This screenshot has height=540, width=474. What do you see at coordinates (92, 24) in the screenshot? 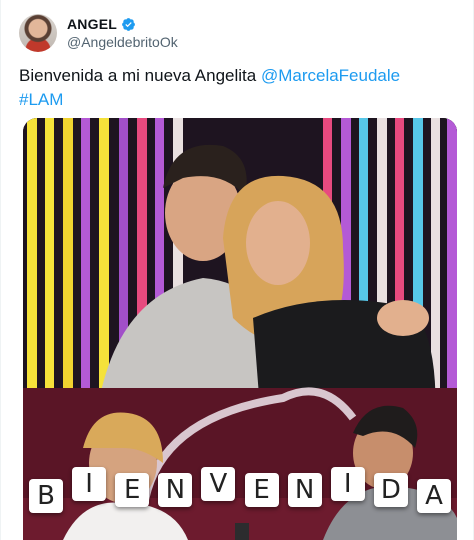
I see `display-name: ANGEL` at bounding box center [92, 24].